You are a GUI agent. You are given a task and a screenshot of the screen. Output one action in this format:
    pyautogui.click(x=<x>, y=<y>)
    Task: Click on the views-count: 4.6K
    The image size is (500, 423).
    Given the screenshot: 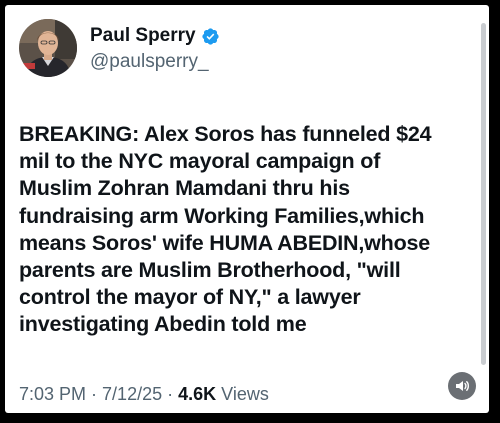 What is the action you would take?
    pyautogui.click(x=197, y=394)
    